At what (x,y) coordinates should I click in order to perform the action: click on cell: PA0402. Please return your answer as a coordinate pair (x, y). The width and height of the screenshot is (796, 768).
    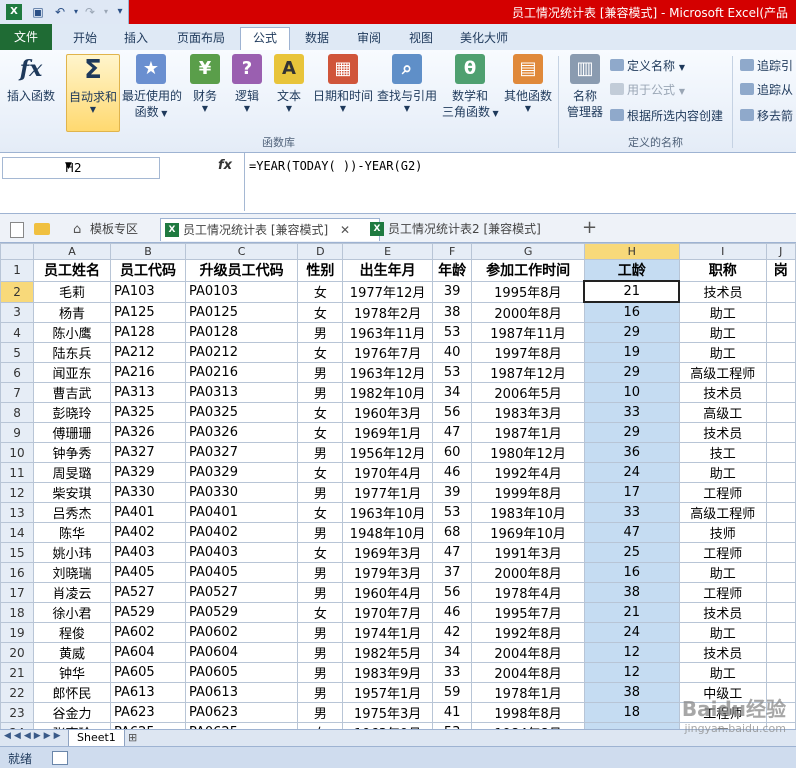
    Looking at the image, I should click on (241, 532).